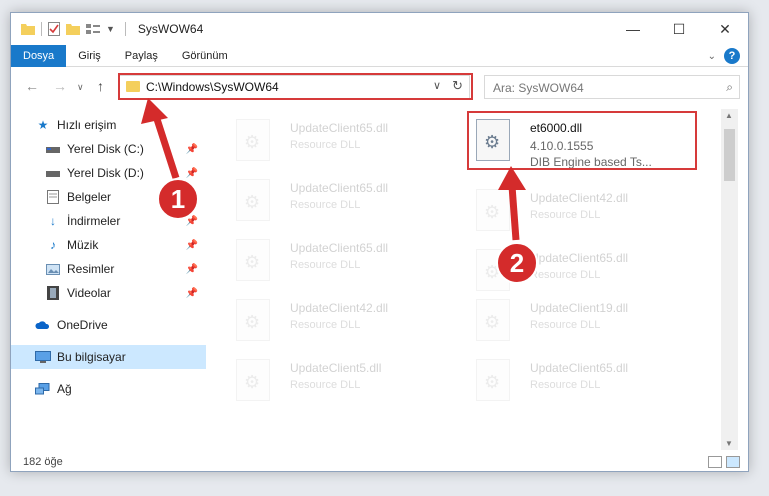 The width and height of the screenshot is (769, 496). I want to click on callout-badge-1: 1, so click(178, 199).